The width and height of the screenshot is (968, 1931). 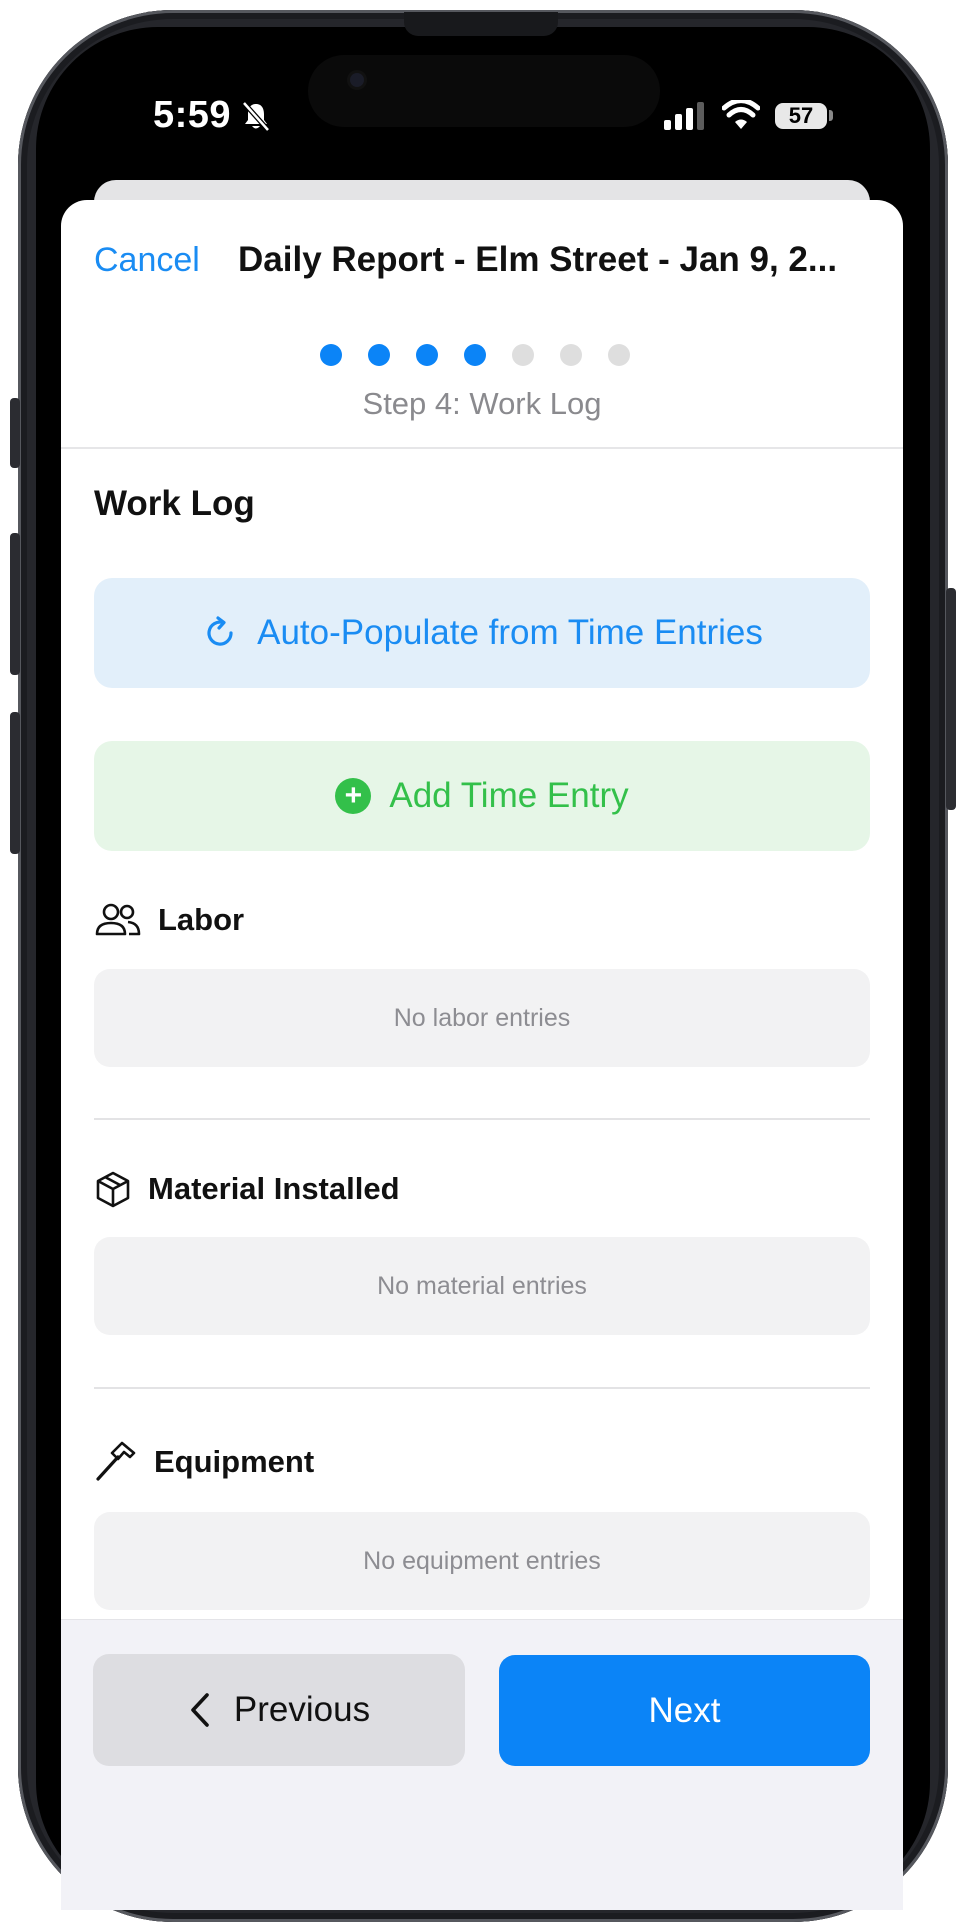 What do you see at coordinates (234, 1461) in the screenshot?
I see `equipment-title: Equipment` at bounding box center [234, 1461].